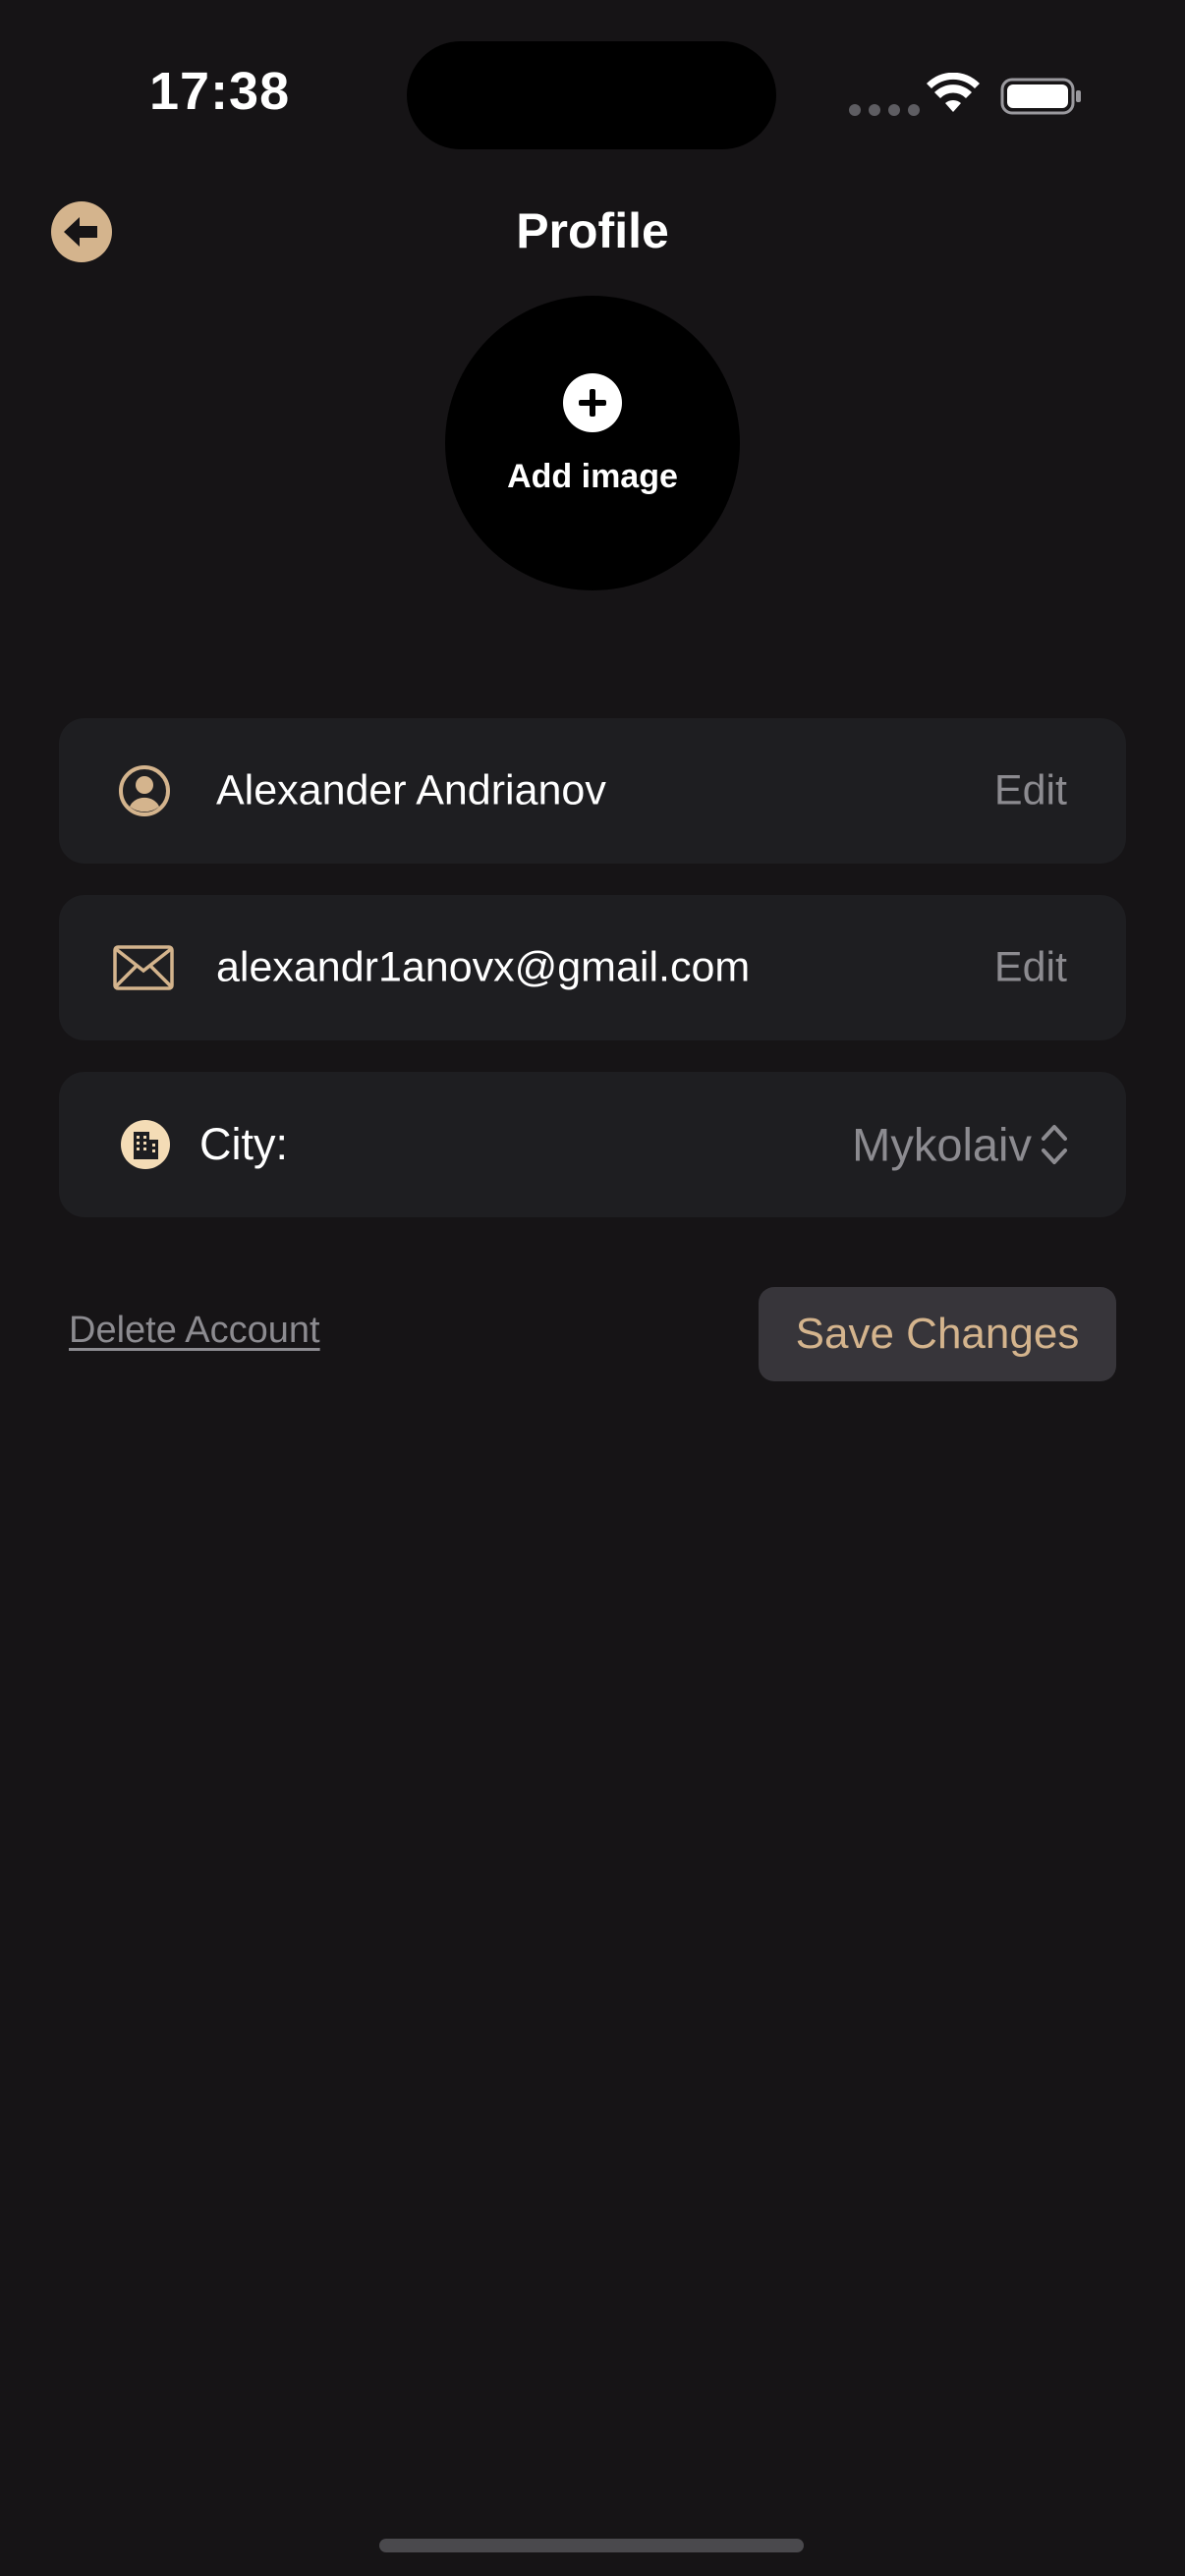  What do you see at coordinates (592, 476) in the screenshot?
I see `add-image-label: Add image` at bounding box center [592, 476].